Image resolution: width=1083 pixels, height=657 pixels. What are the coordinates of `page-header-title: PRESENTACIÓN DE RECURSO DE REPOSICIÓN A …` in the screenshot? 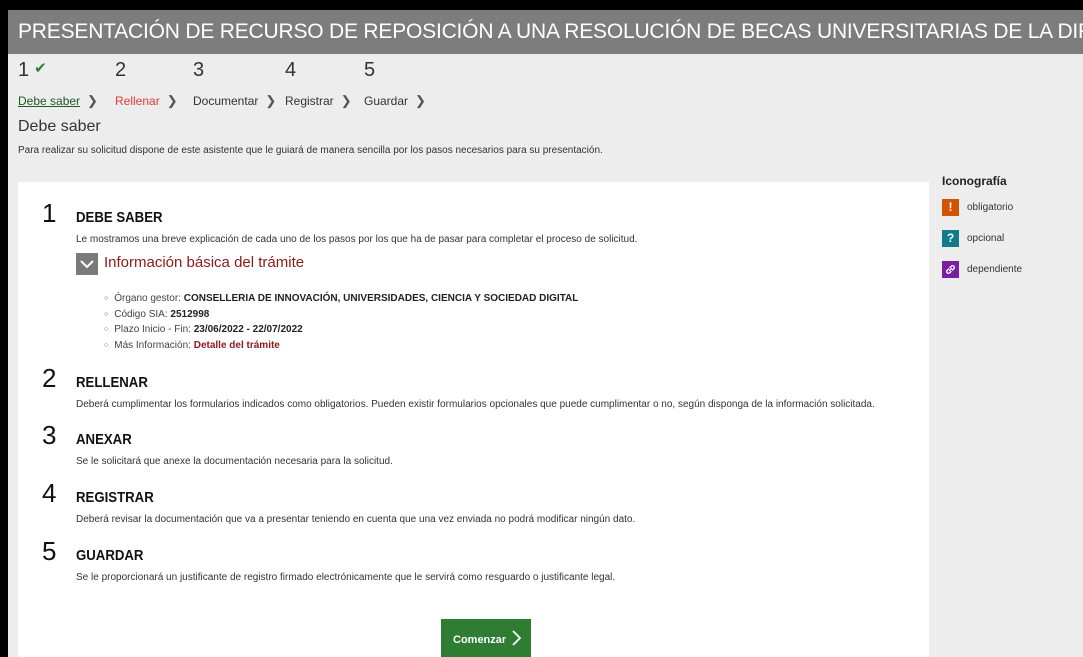 It's located at (545, 32).